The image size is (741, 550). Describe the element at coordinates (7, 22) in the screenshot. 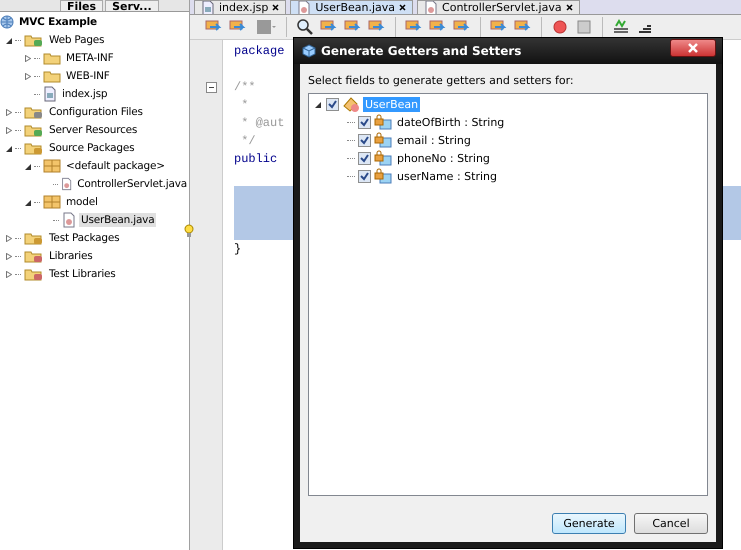

I see `globe-icon` at that location.